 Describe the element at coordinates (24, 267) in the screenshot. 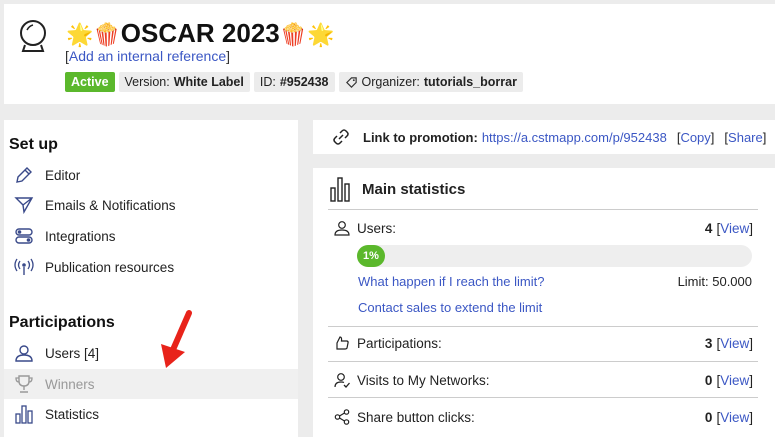

I see `broadcast-icon` at that location.